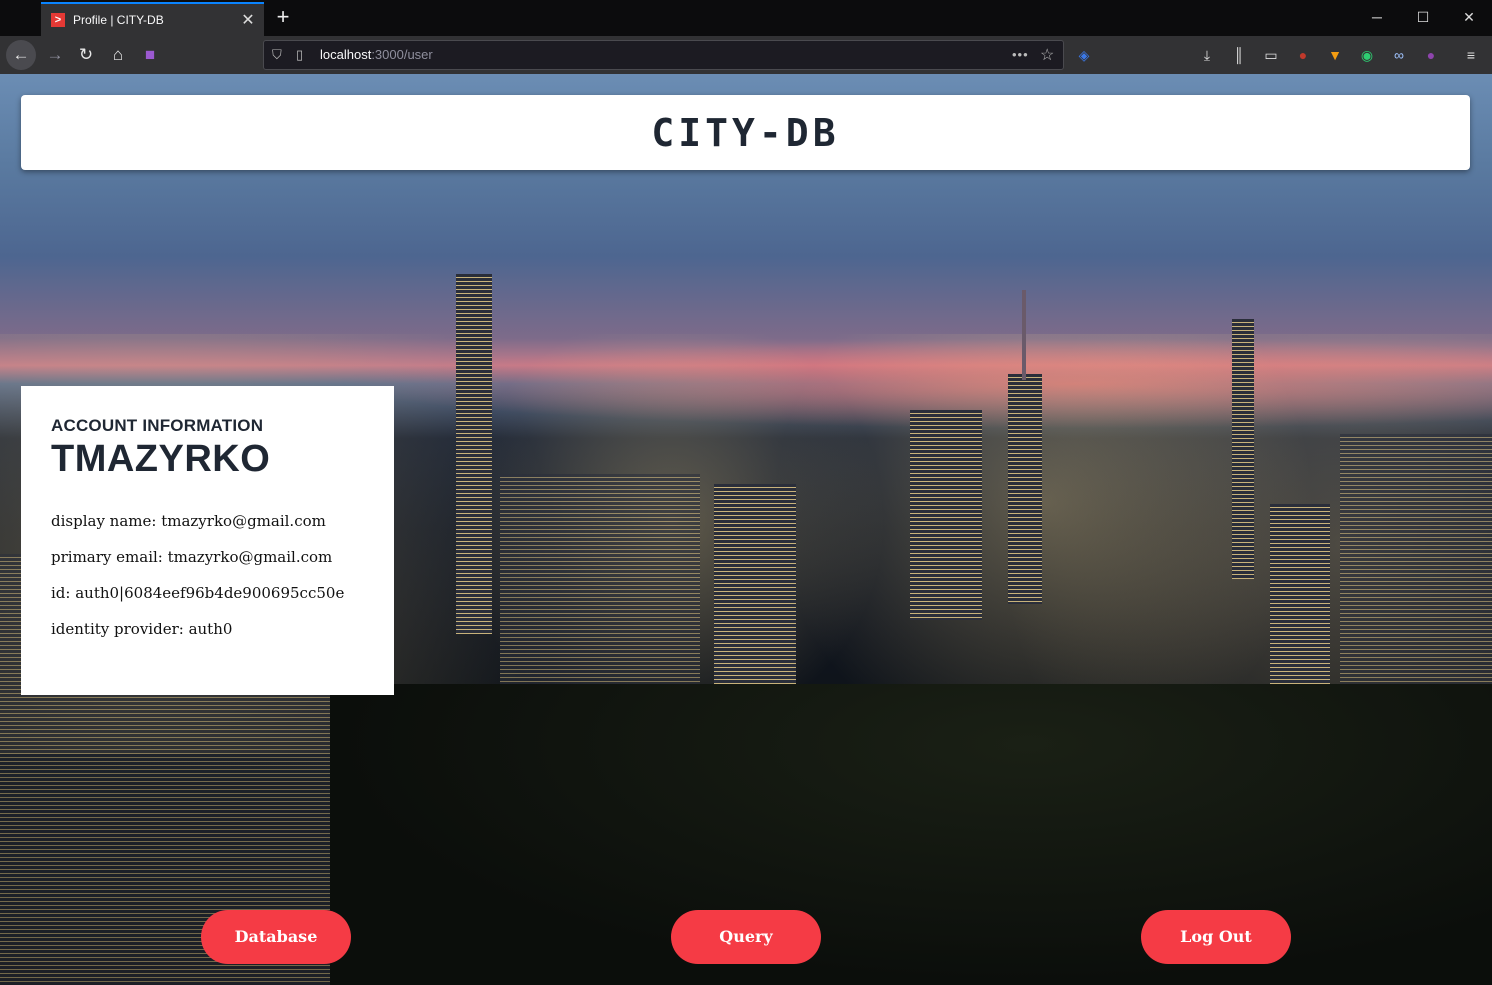 The width and height of the screenshot is (1492, 985). I want to click on browser-tab: > Profile | CITY-DB ✕, so click(152, 19).